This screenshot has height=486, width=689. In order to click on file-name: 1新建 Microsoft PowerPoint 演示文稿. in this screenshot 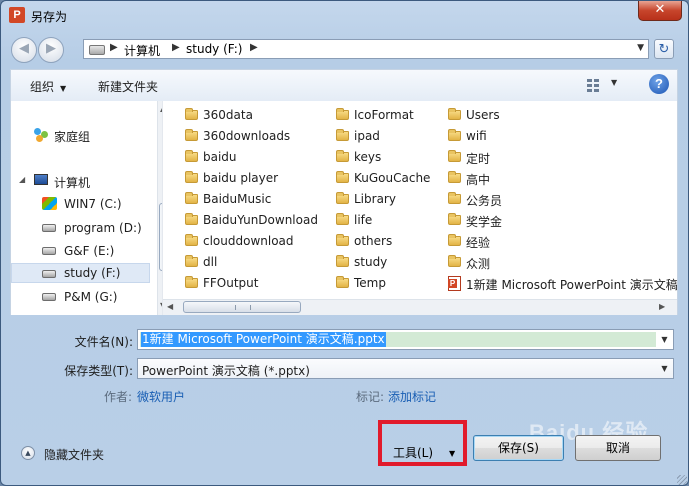, I will do `click(572, 285)`.